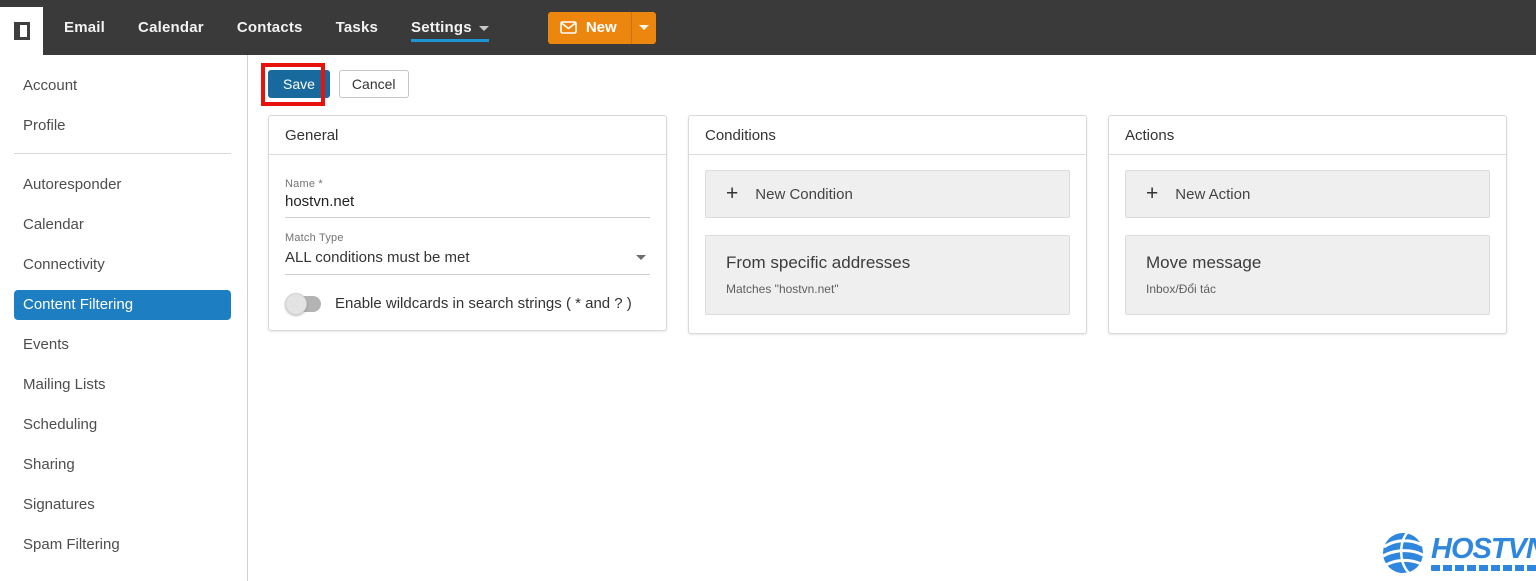 The image size is (1536, 581). I want to click on new-action-label: New Action, so click(1213, 194).